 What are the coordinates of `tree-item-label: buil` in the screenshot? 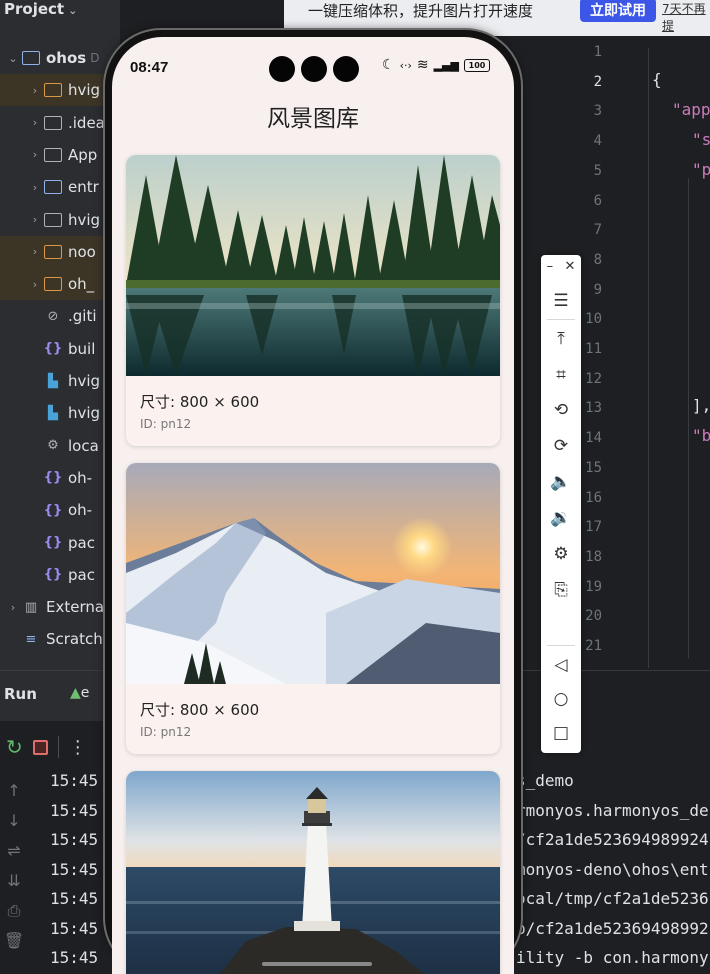 It's located at (82, 348).